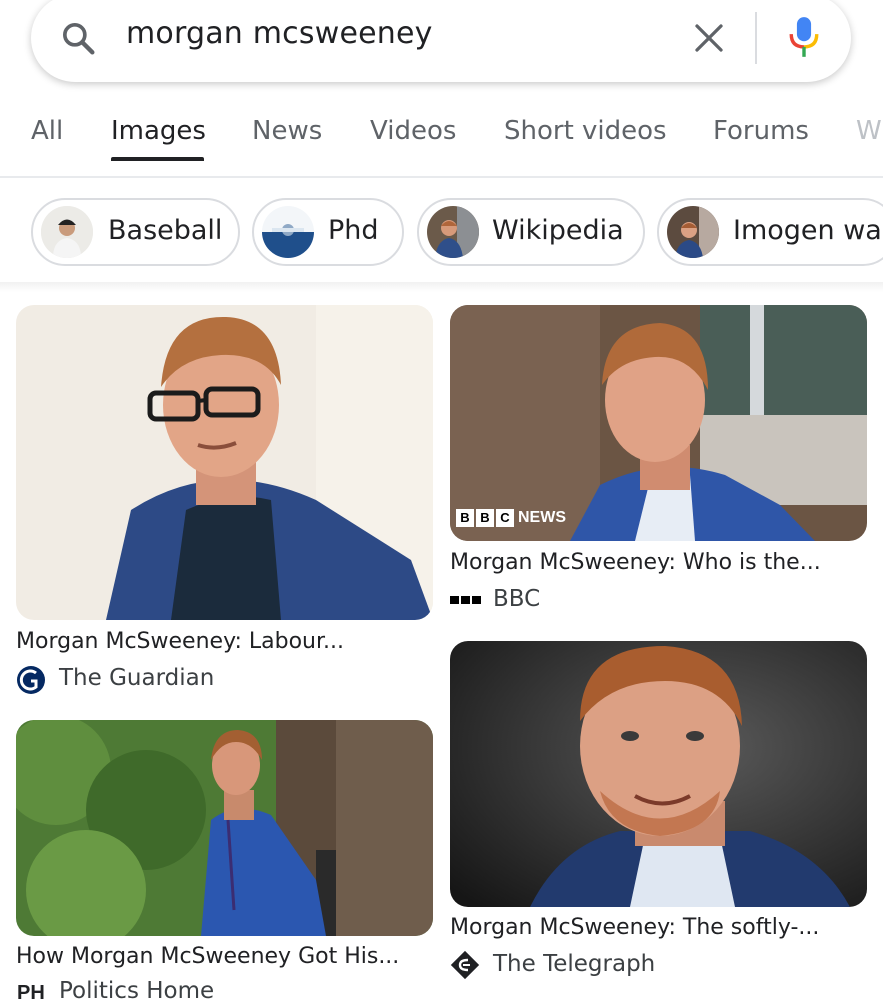  What do you see at coordinates (137, 678) in the screenshot?
I see `result-source: The Guardian` at bounding box center [137, 678].